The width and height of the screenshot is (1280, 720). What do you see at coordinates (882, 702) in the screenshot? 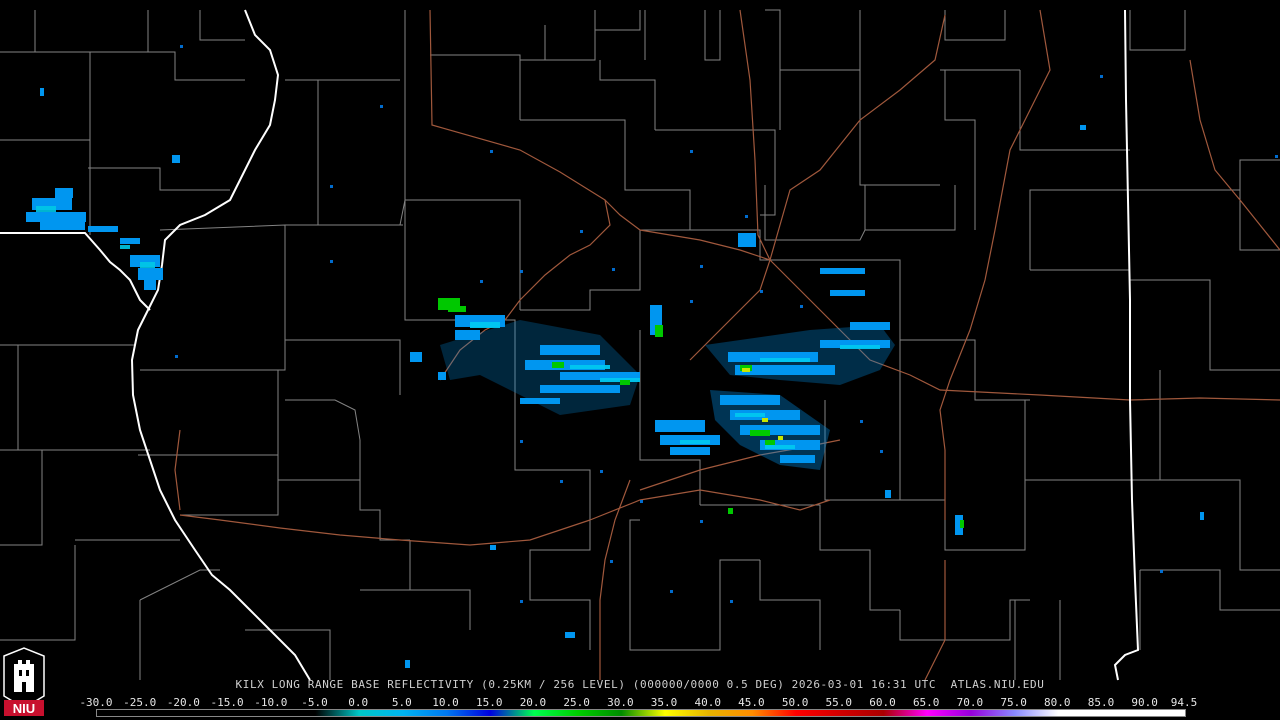
I see `colorbar-tick-label: 60.0` at bounding box center [882, 702].